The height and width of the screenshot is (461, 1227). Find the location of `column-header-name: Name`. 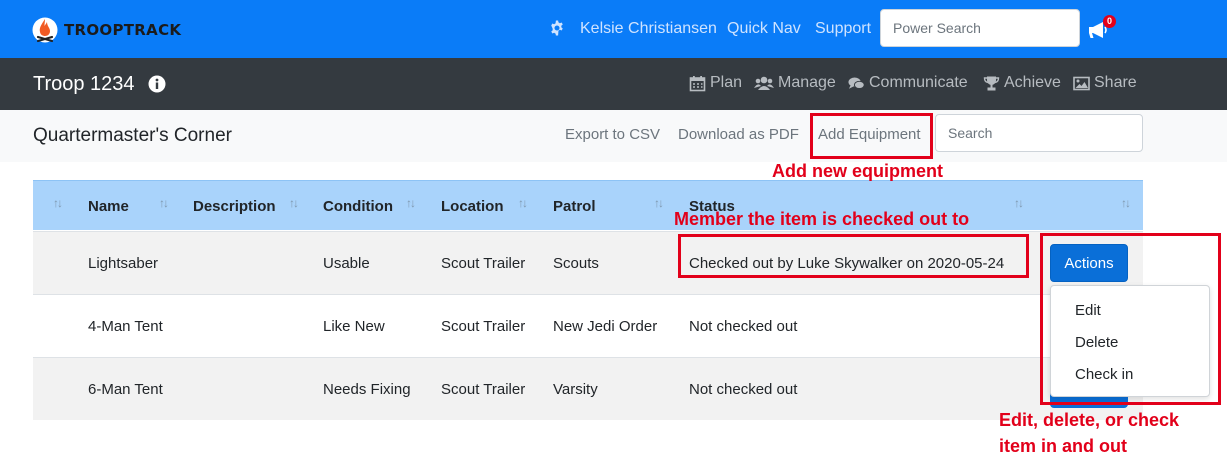

column-header-name: Name is located at coordinates (108, 206).